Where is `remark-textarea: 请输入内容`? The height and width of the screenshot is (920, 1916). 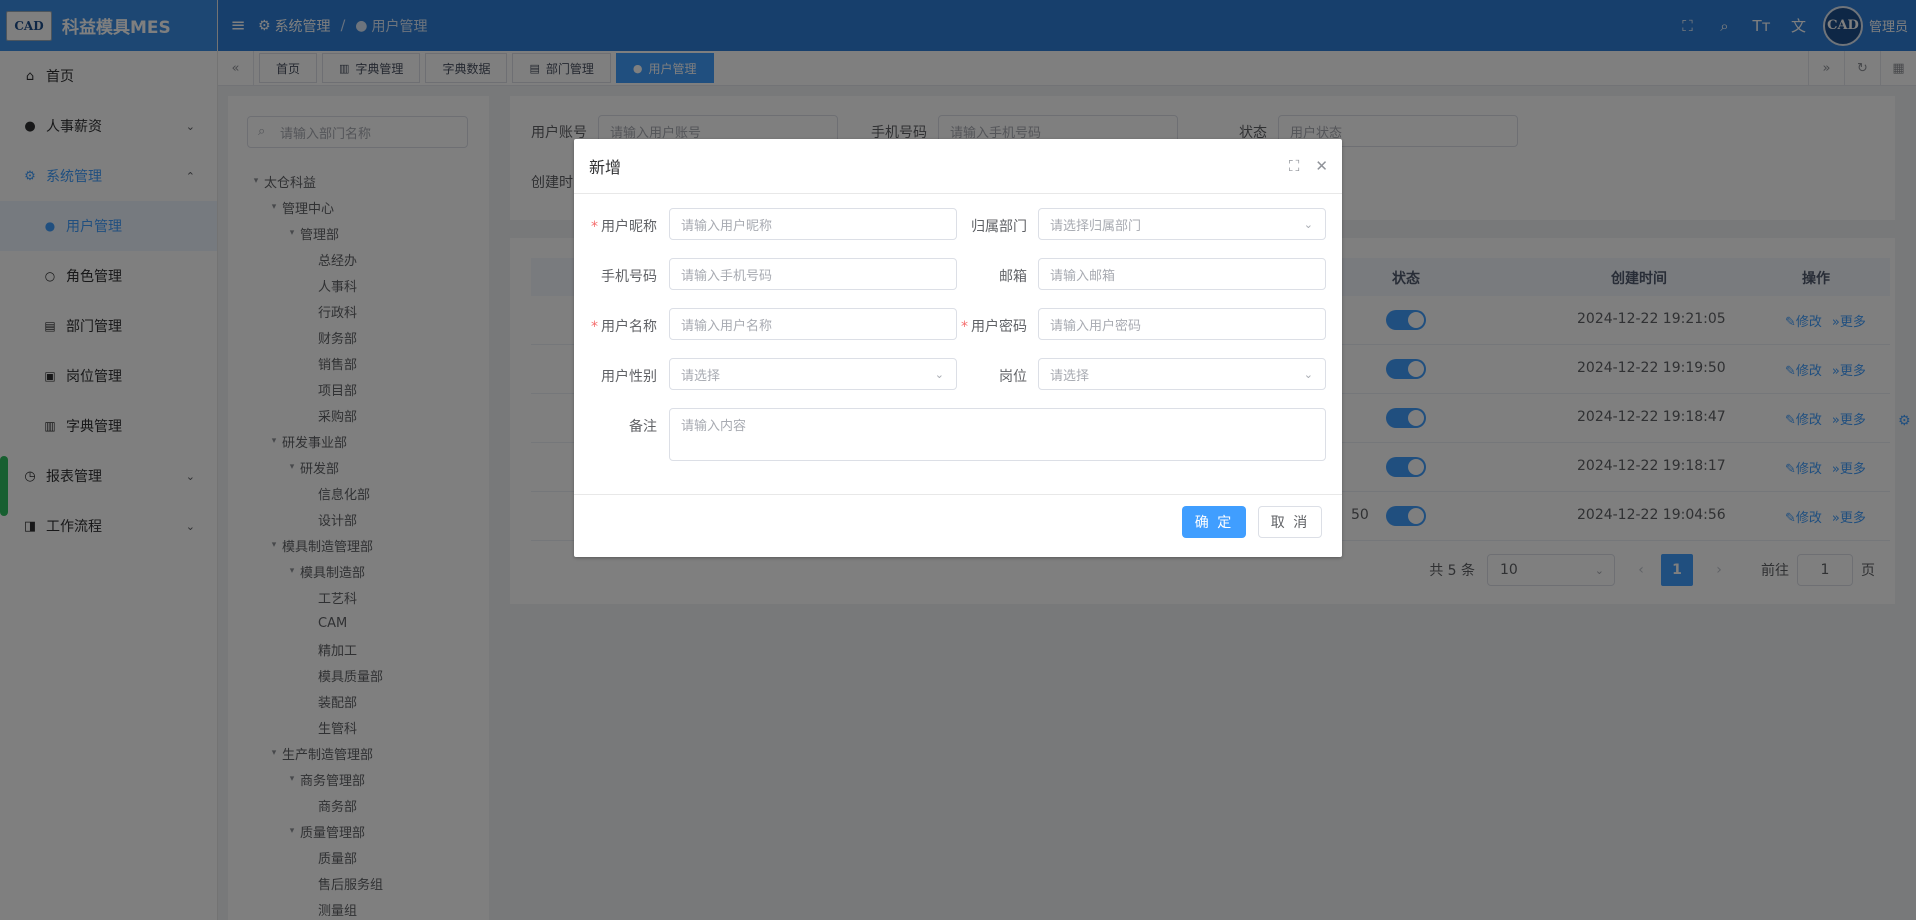
remark-textarea: 请输入内容 is located at coordinates (997, 434).